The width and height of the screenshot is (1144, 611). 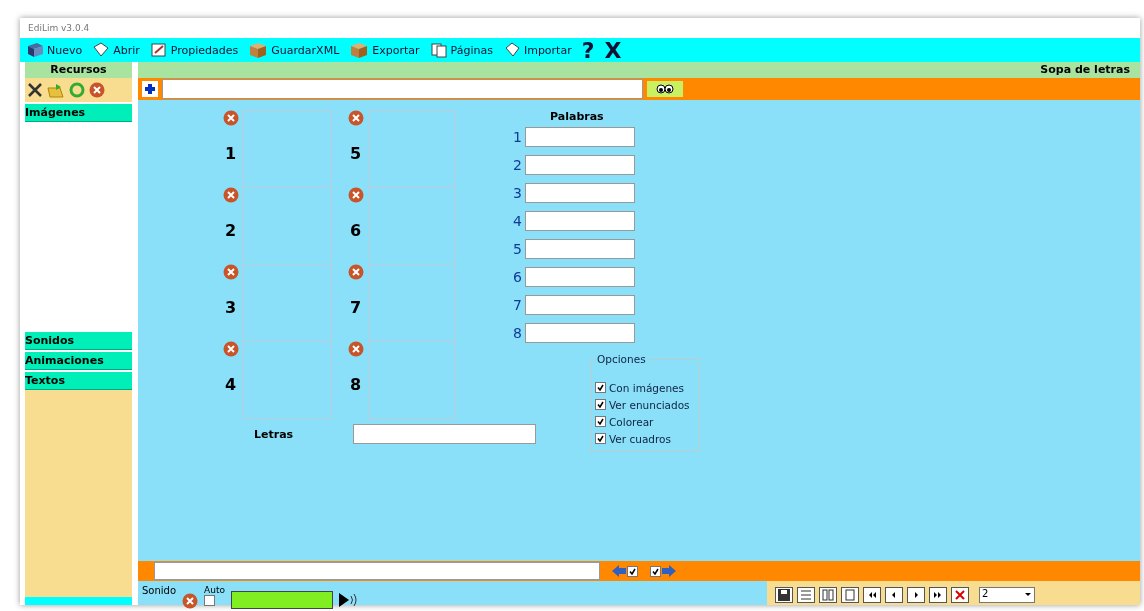 I want to click on toolbar-button: Exportar, so click(x=384, y=50).